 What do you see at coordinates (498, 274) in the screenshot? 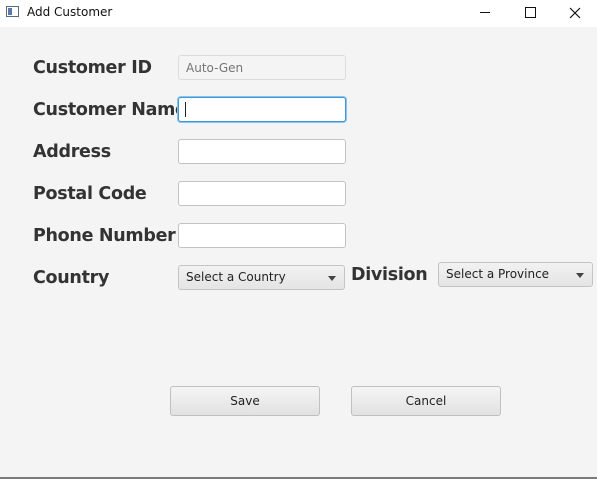
I see `division-selected-value: Select a Province` at bounding box center [498, 274].